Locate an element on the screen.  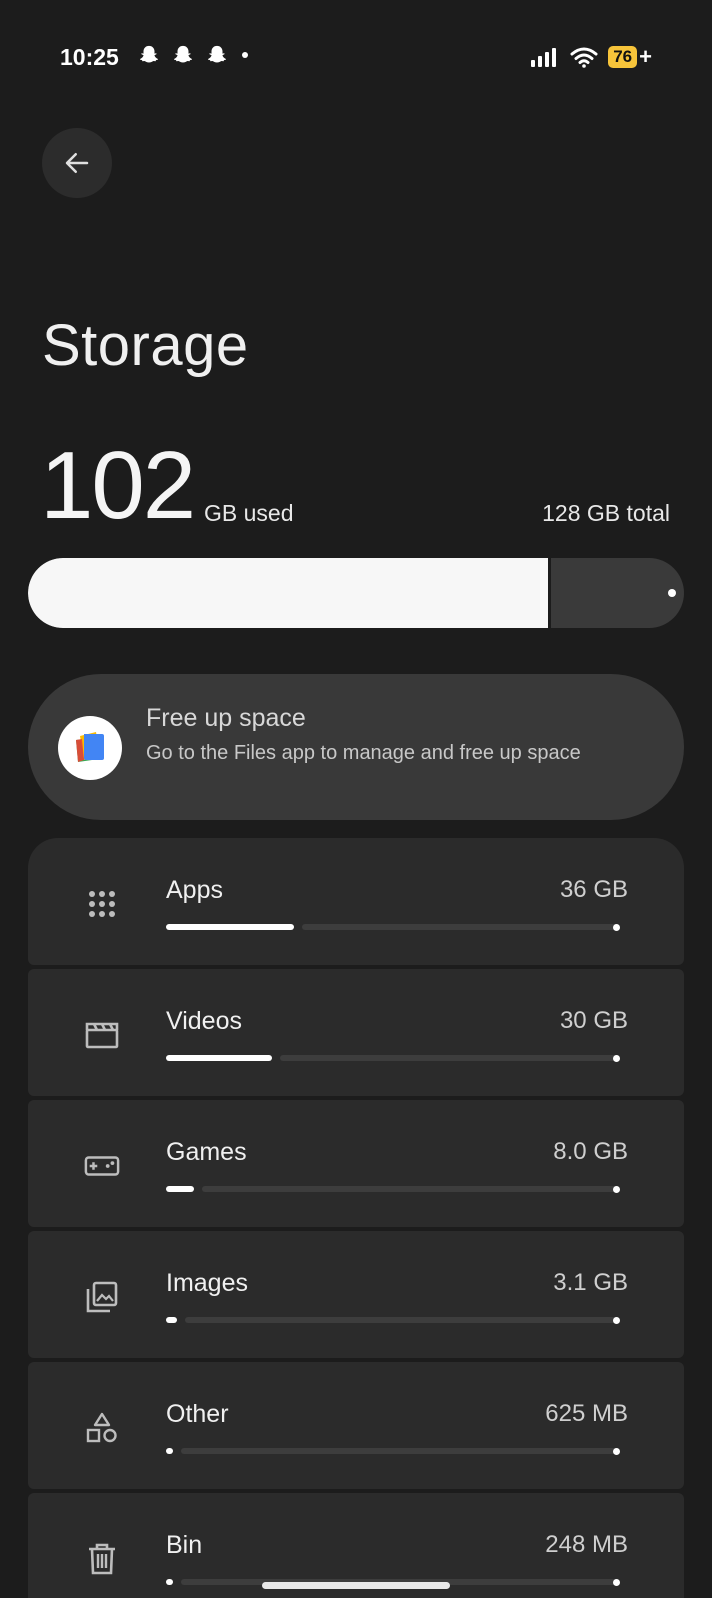
storage-usage-fill is located at coordinates (289, 593).